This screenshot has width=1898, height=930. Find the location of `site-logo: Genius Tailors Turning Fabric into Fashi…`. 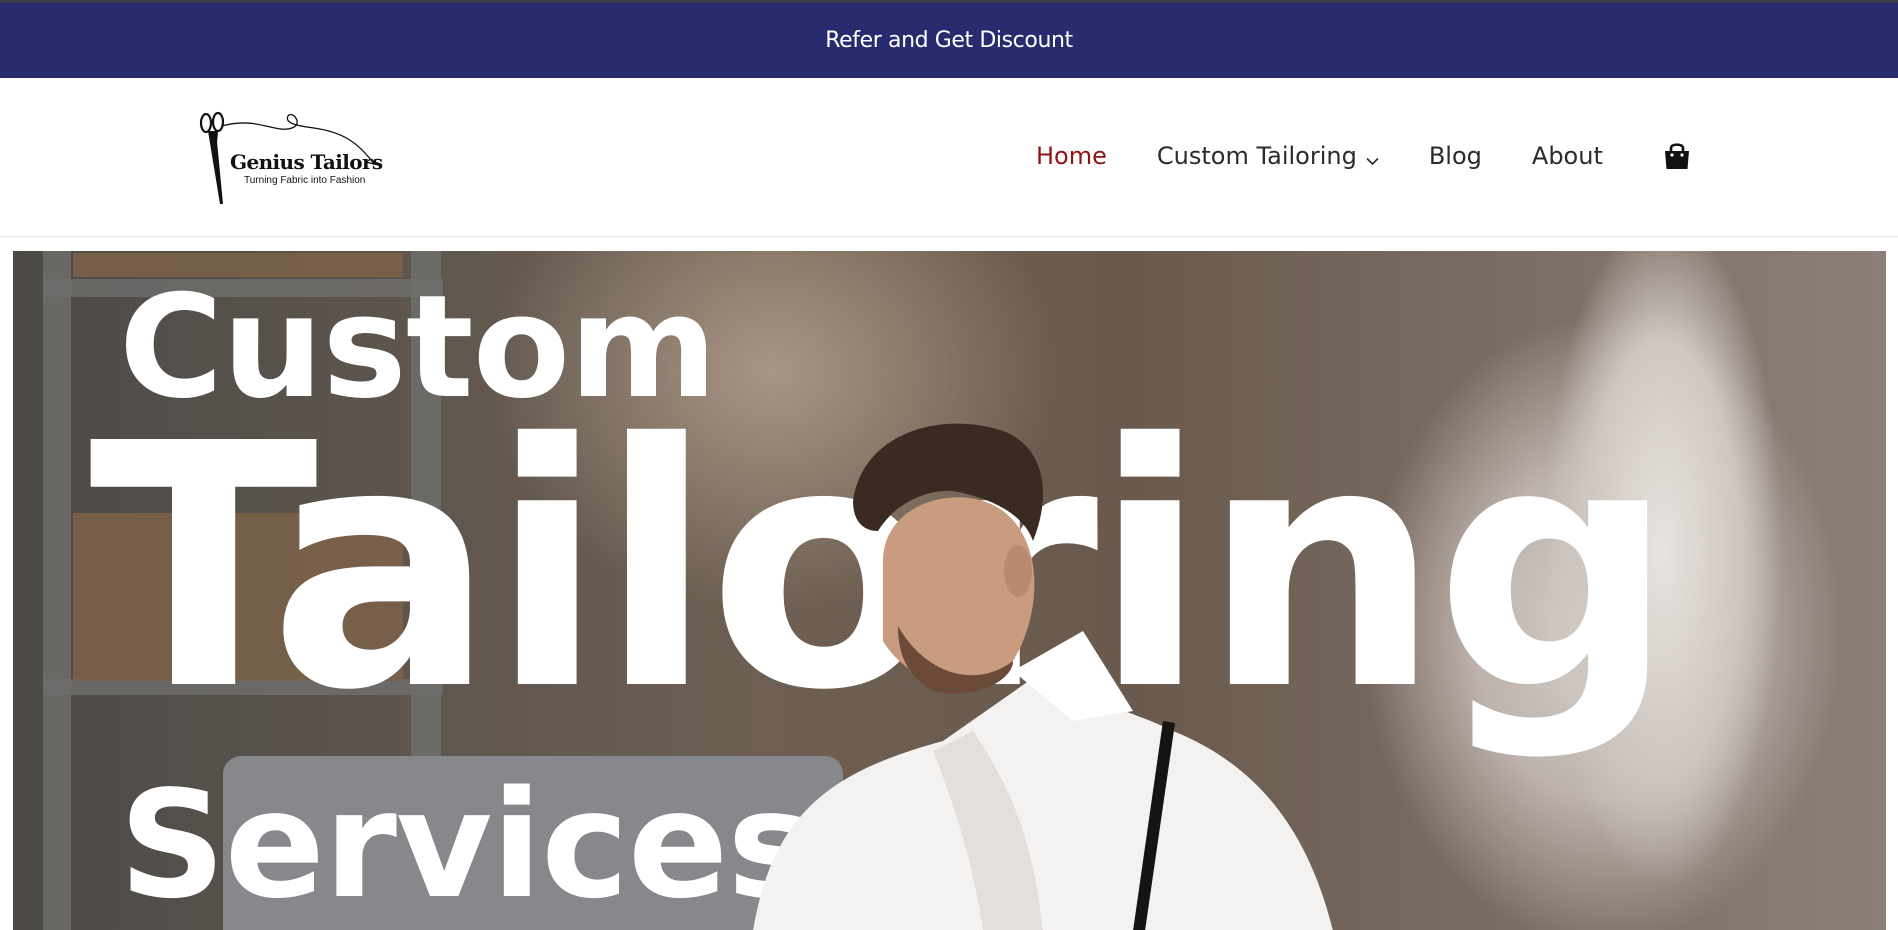

site-logo: Genius Tailors Turning Fabric into Fashi… is located at coordinates (291, 156).